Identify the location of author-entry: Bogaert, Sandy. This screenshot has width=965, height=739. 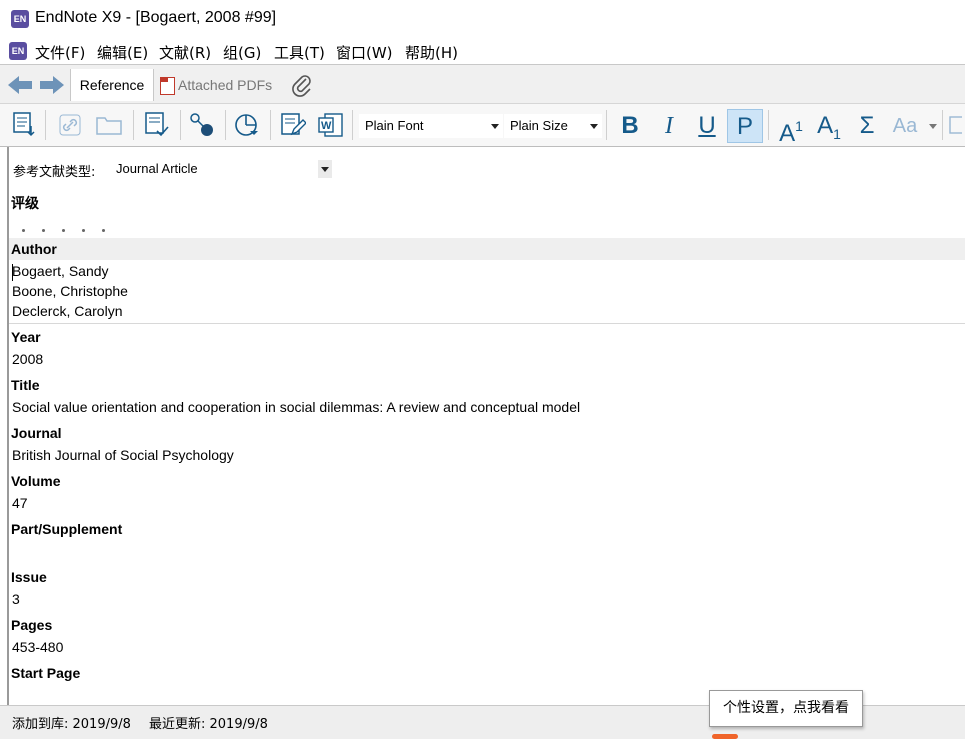
(60, 271).